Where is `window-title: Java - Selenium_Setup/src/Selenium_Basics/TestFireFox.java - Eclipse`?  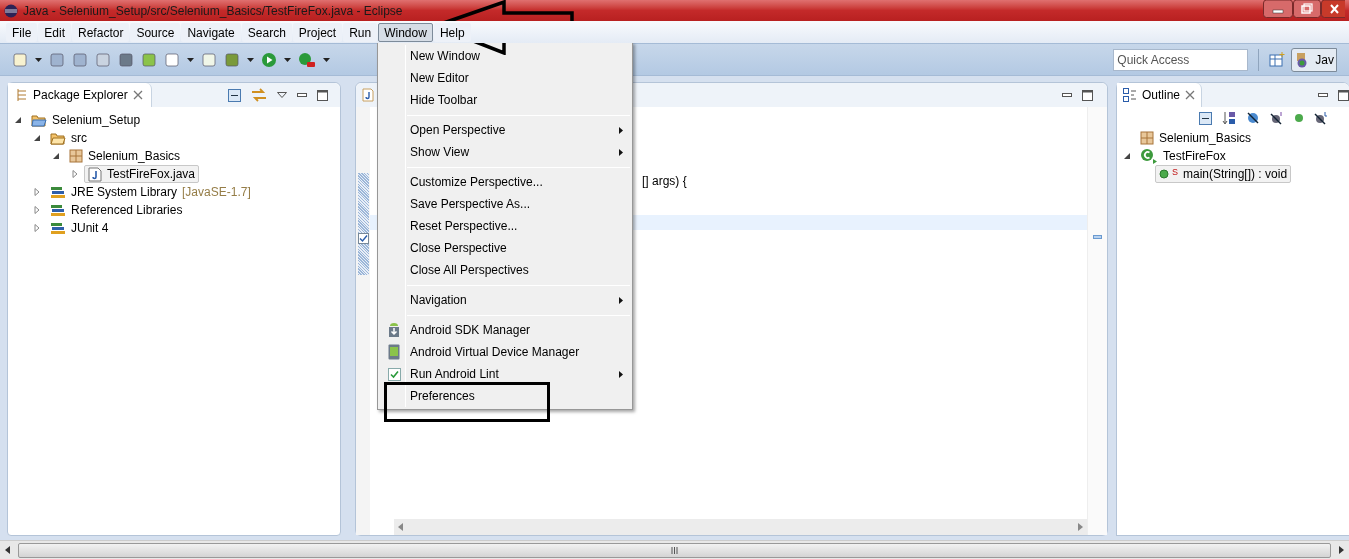
window-title: Java - Selenium_Setup/src/Selenium_Basics/TestFireFox.java - Eclipse is located at coordinates (213, 11).